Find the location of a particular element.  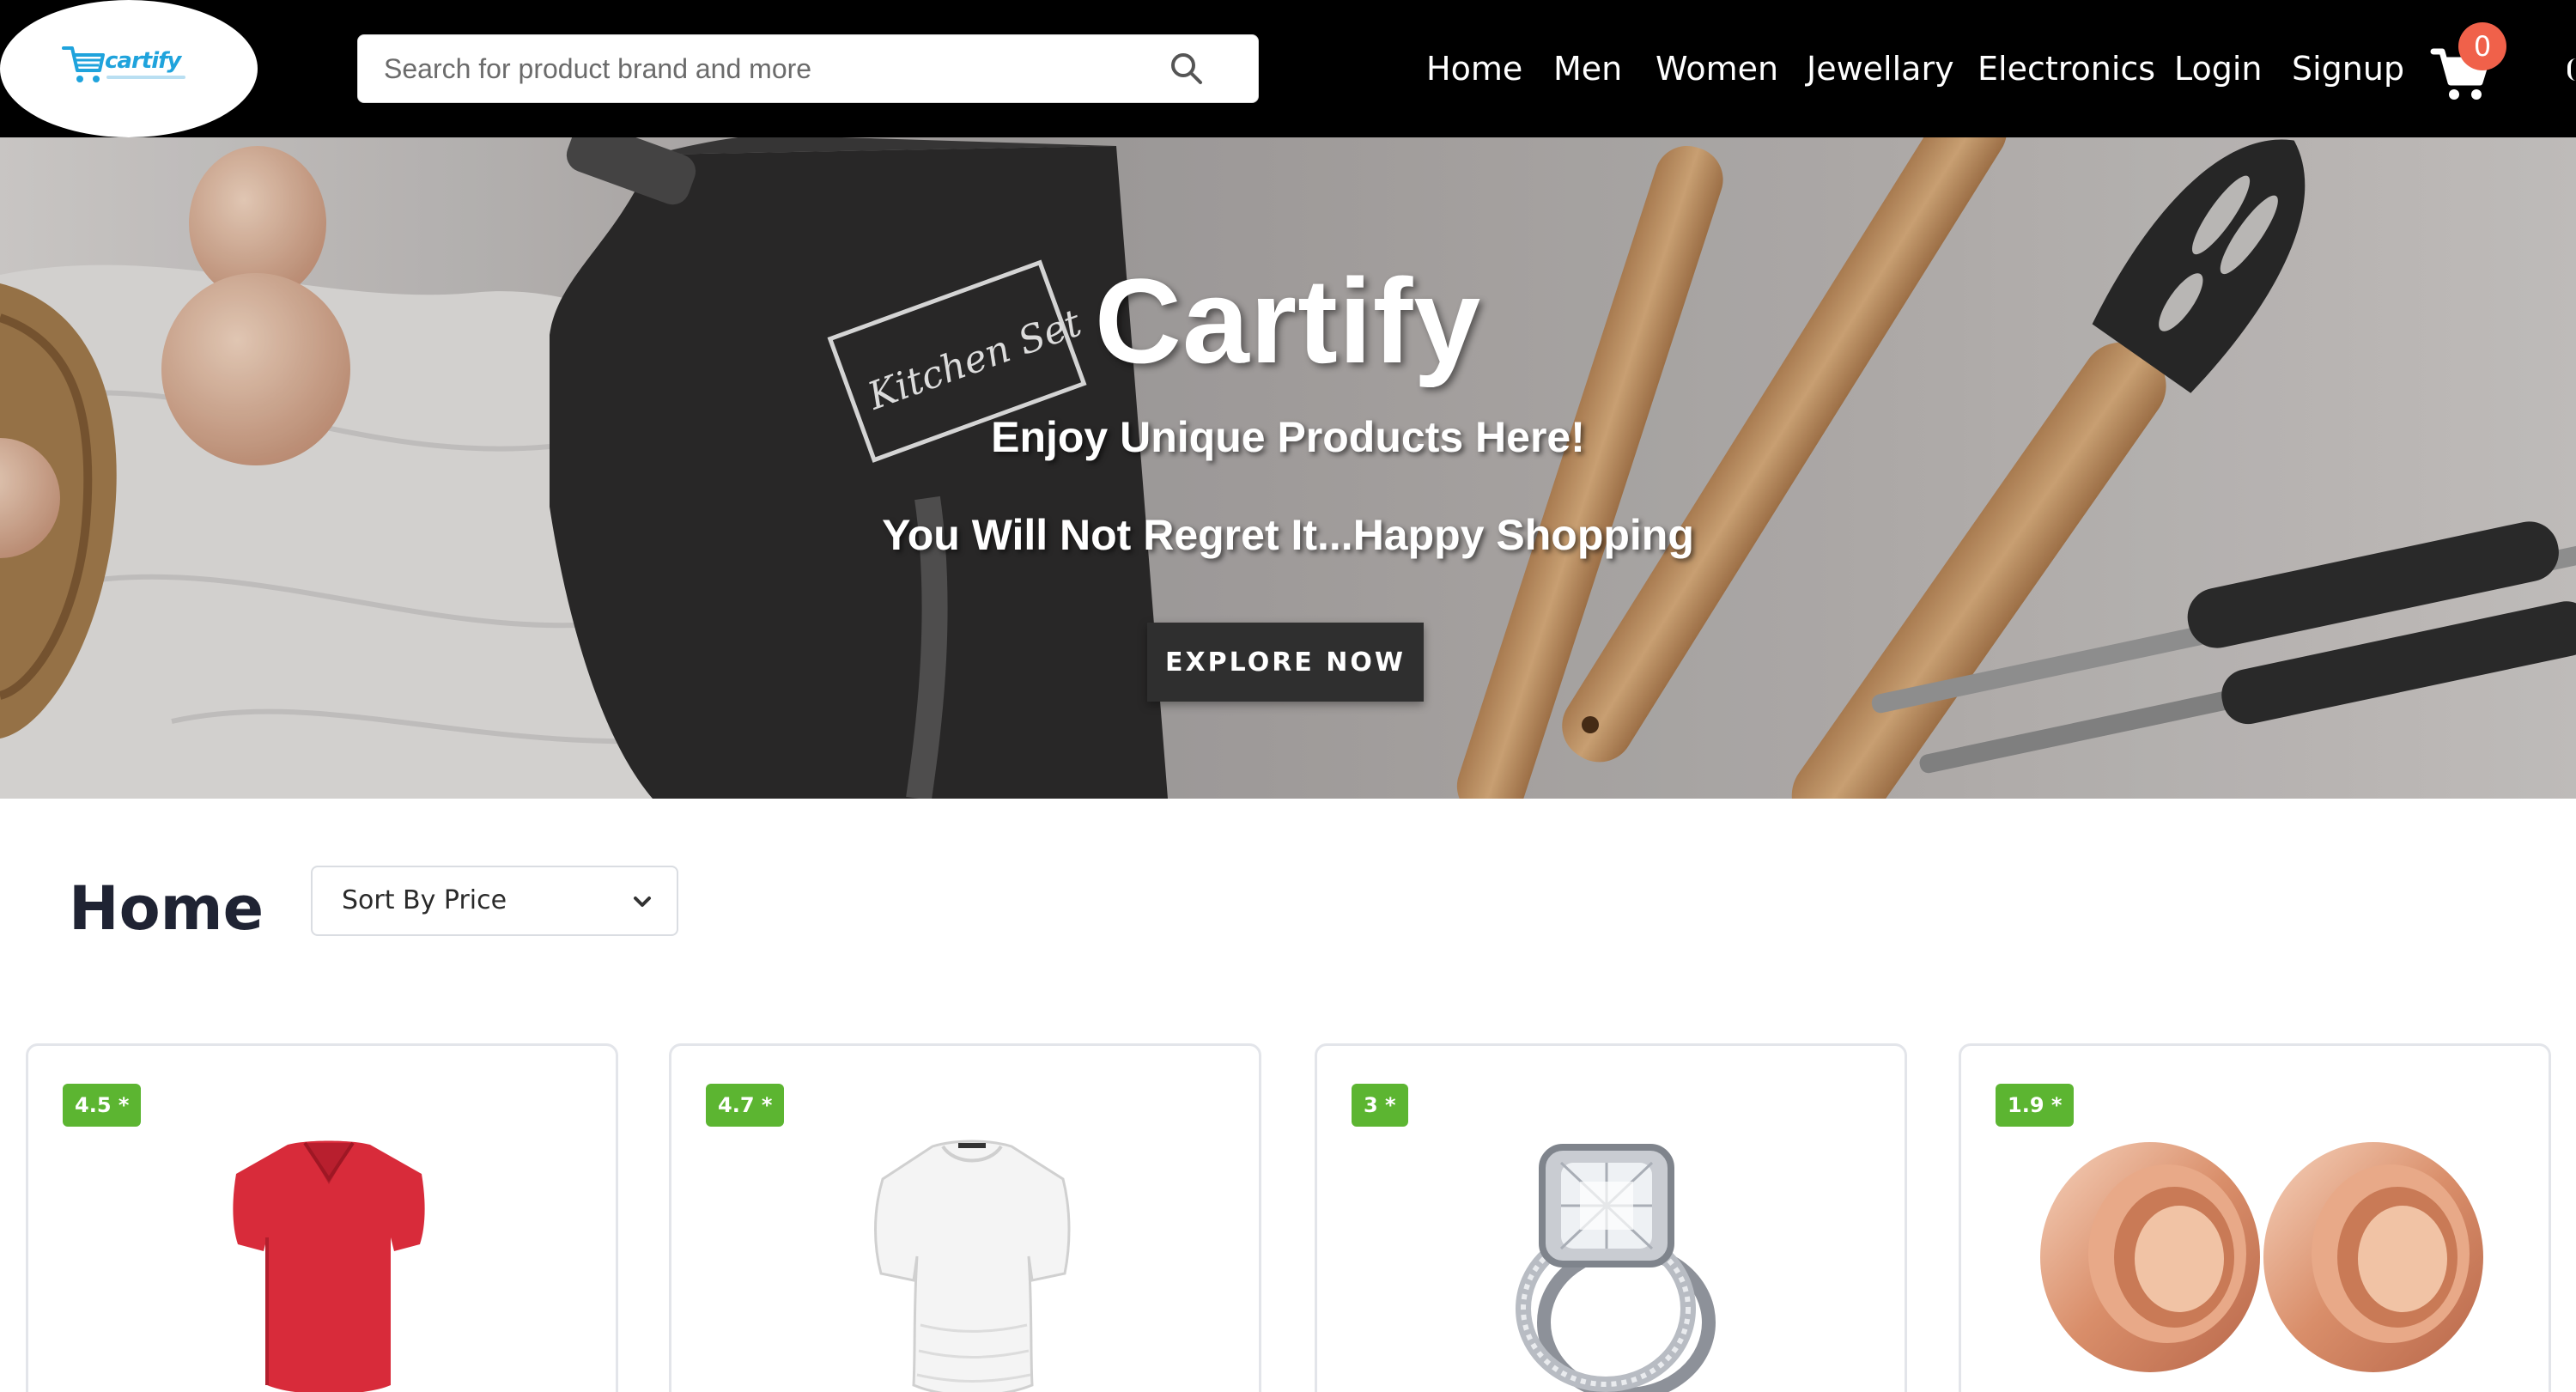

product-card: 1.9 * is located at coordinates (2255, 1217).